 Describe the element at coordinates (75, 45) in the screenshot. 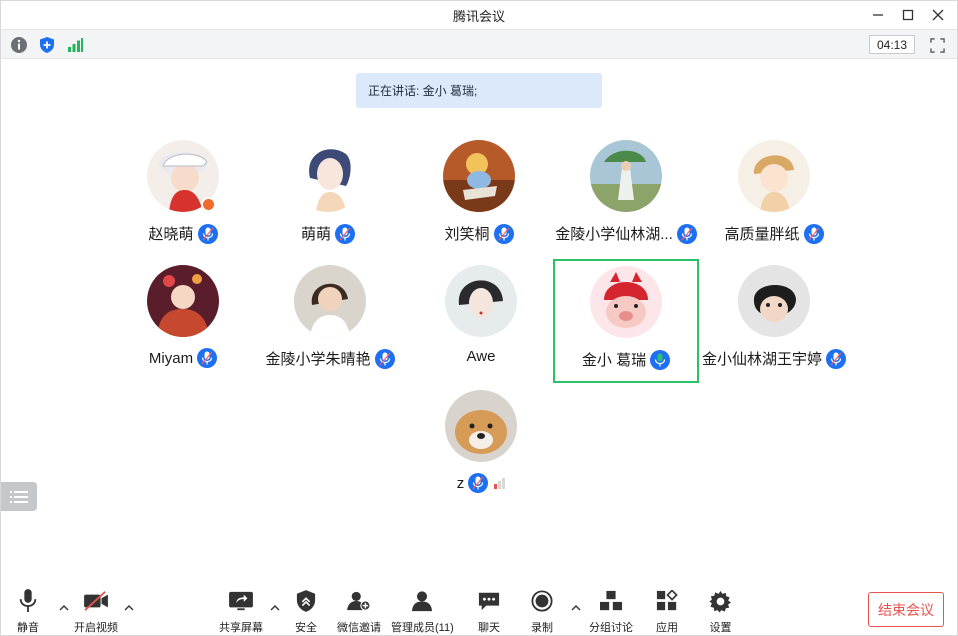

I see `signal-icon` at that location.